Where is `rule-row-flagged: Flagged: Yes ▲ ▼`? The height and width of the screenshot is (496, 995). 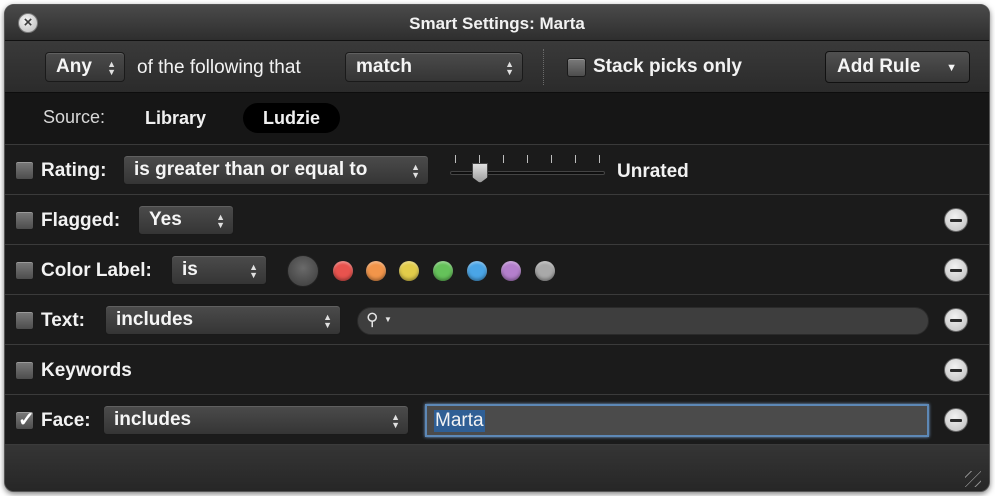
rule-row-flagged: Flagged: Yes ▲ ▼ is located at coordinates (497, 220).